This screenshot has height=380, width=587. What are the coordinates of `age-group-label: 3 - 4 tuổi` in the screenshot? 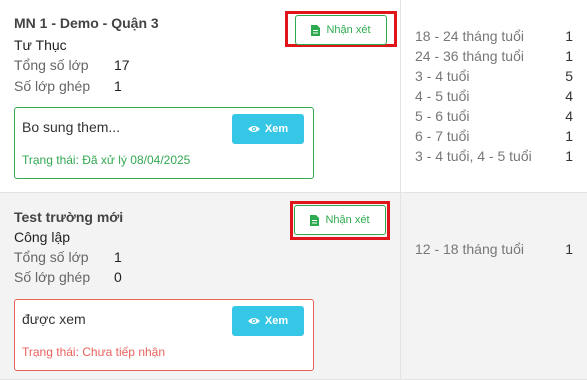 It's located at (442, 76).